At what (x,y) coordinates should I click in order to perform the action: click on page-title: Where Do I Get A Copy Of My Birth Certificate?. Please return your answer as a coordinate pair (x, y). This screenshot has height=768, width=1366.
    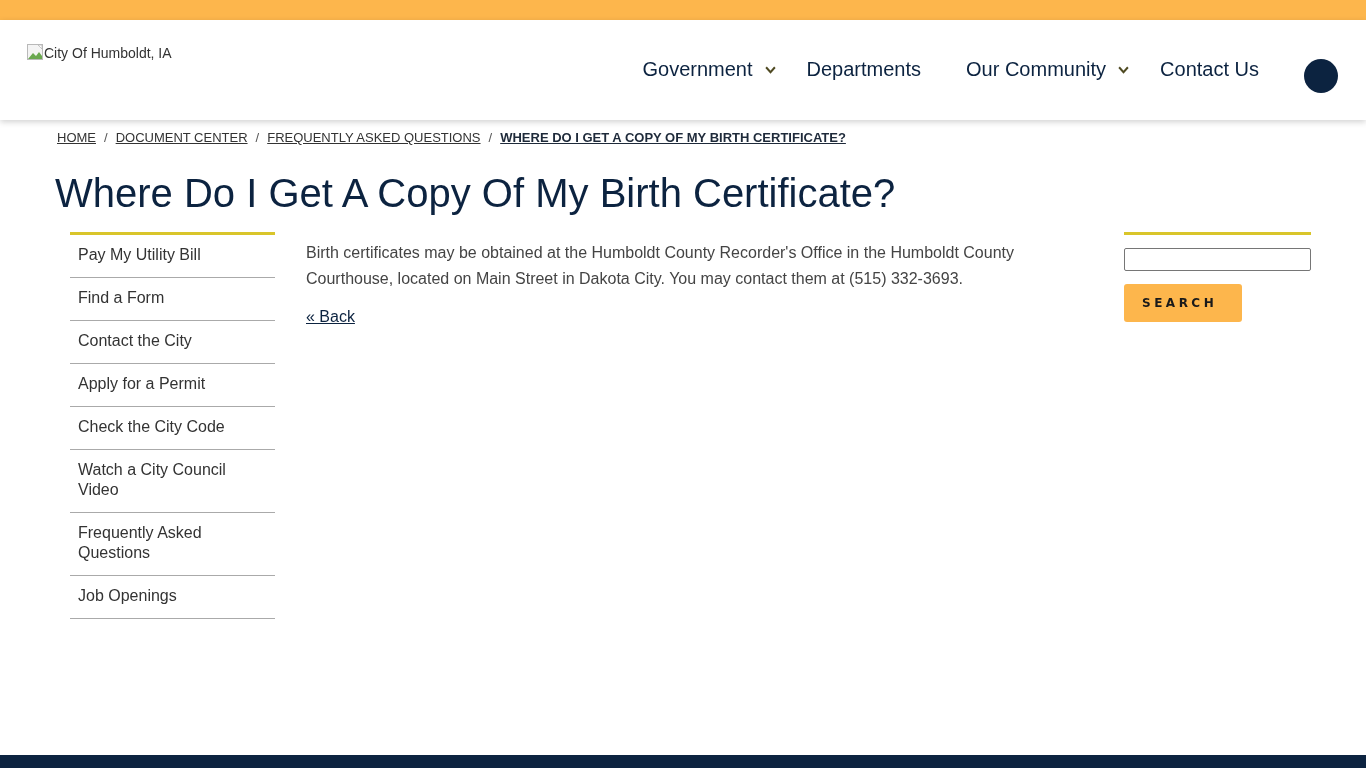
    Looking at the image, I should click on (476, 193).